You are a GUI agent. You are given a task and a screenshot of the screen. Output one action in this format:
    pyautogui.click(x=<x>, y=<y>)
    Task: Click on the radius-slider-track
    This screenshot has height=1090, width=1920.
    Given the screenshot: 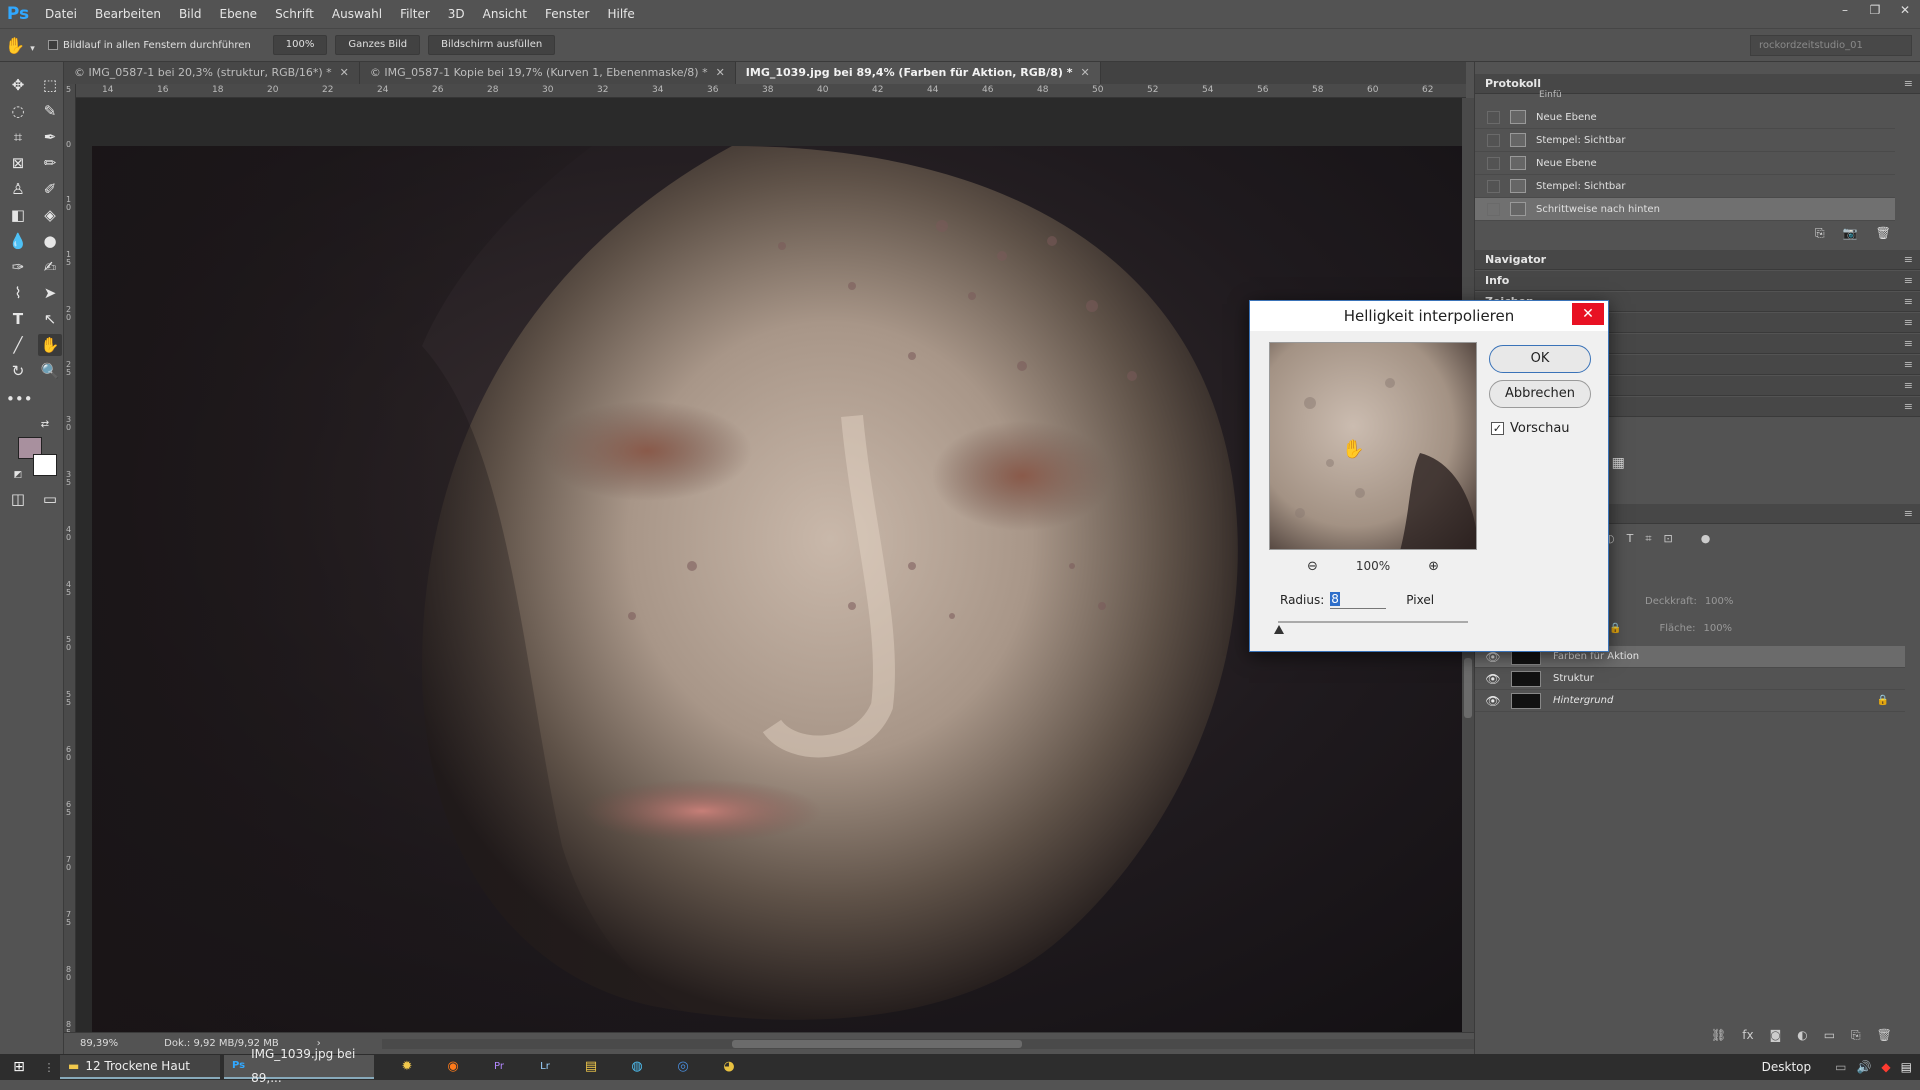 What is the action you would take?
    pyautogui.click(x=1373, y=622)
    